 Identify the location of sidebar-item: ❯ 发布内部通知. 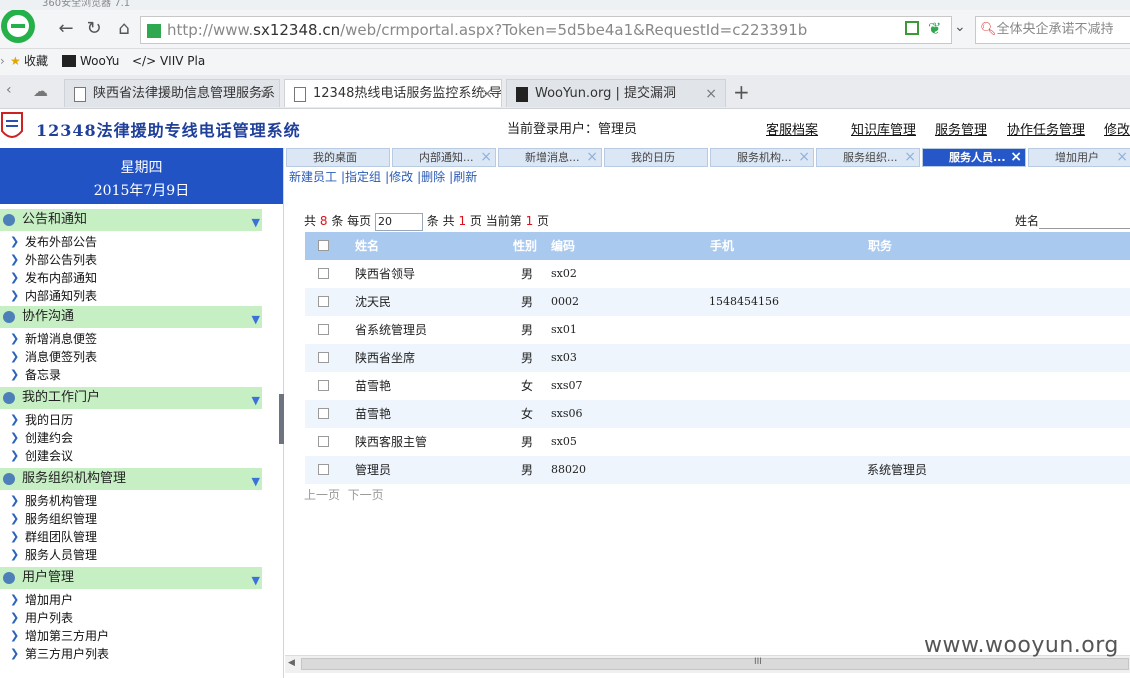
(131, 278).